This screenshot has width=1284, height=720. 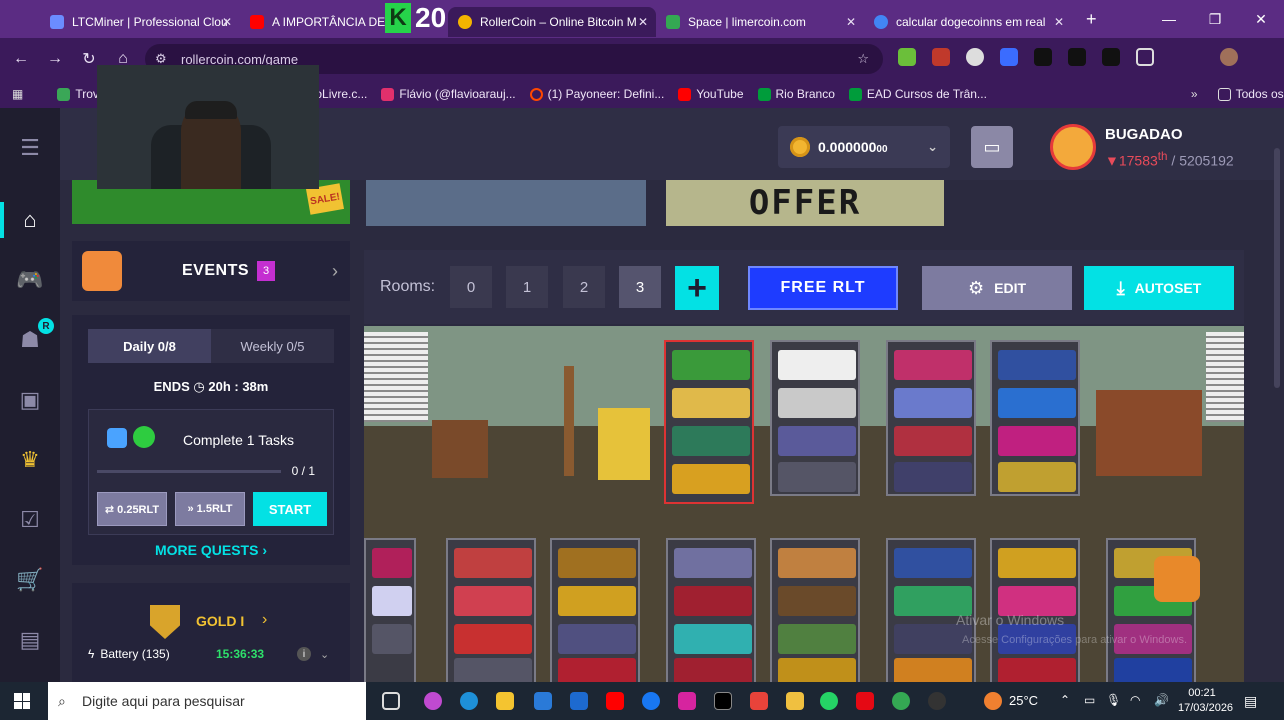 What do you see at coordinates (697, 288) in the screenshot?
I see `add-room-button: +` at bounding box center [697, 288].